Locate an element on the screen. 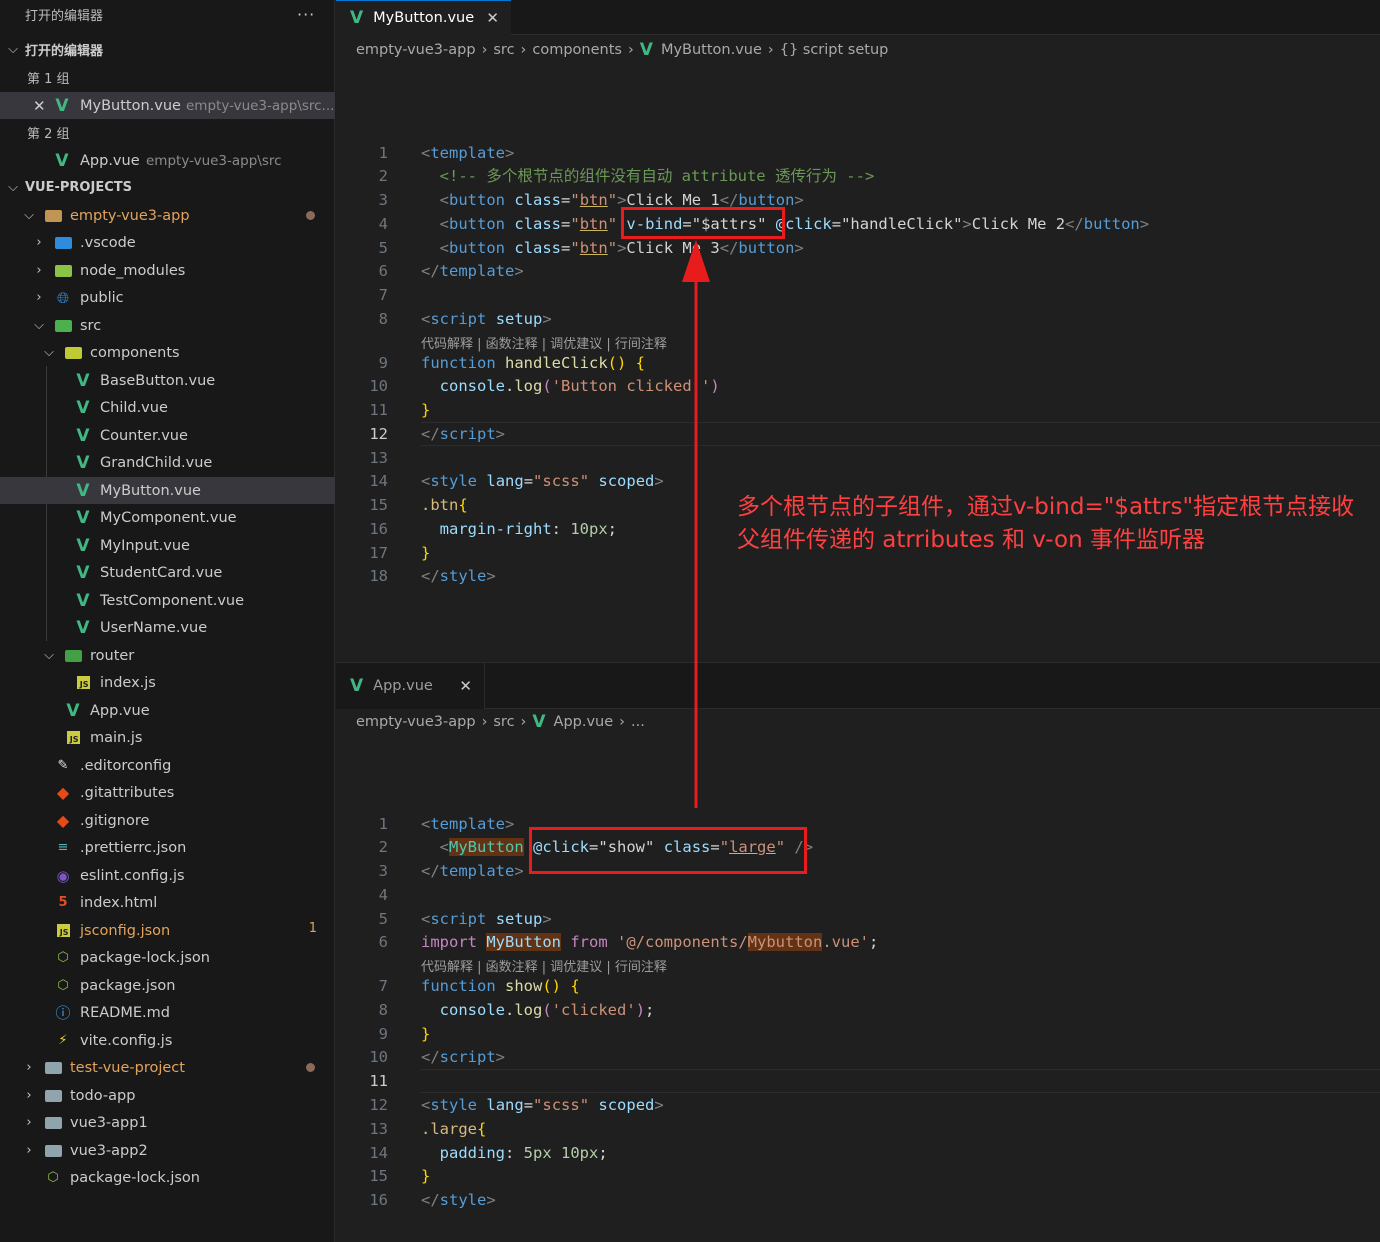  code-line: 6 </template> is located at coordinates (858, 271).